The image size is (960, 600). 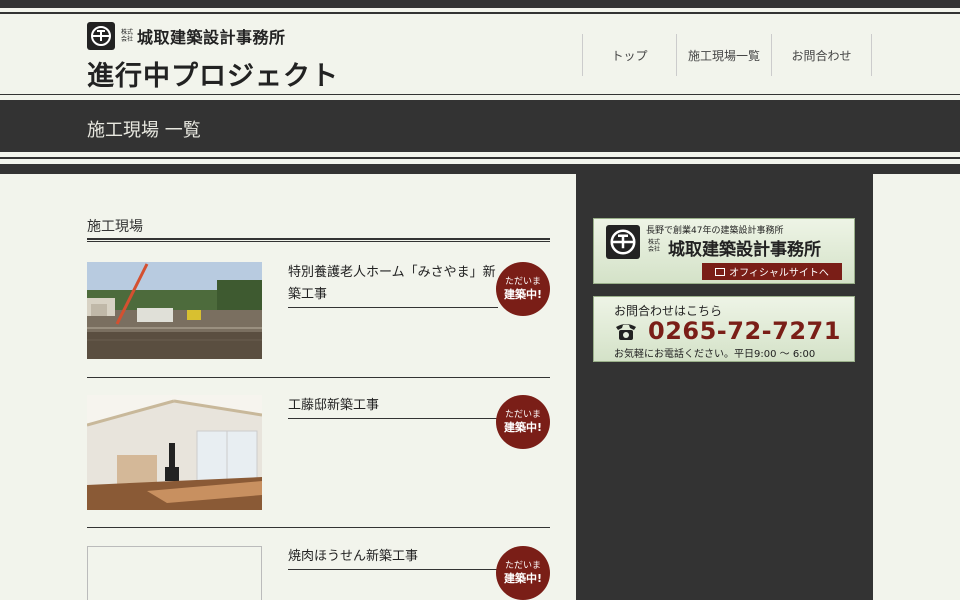 I want to click on top-bar, so click(x=480, y=4).